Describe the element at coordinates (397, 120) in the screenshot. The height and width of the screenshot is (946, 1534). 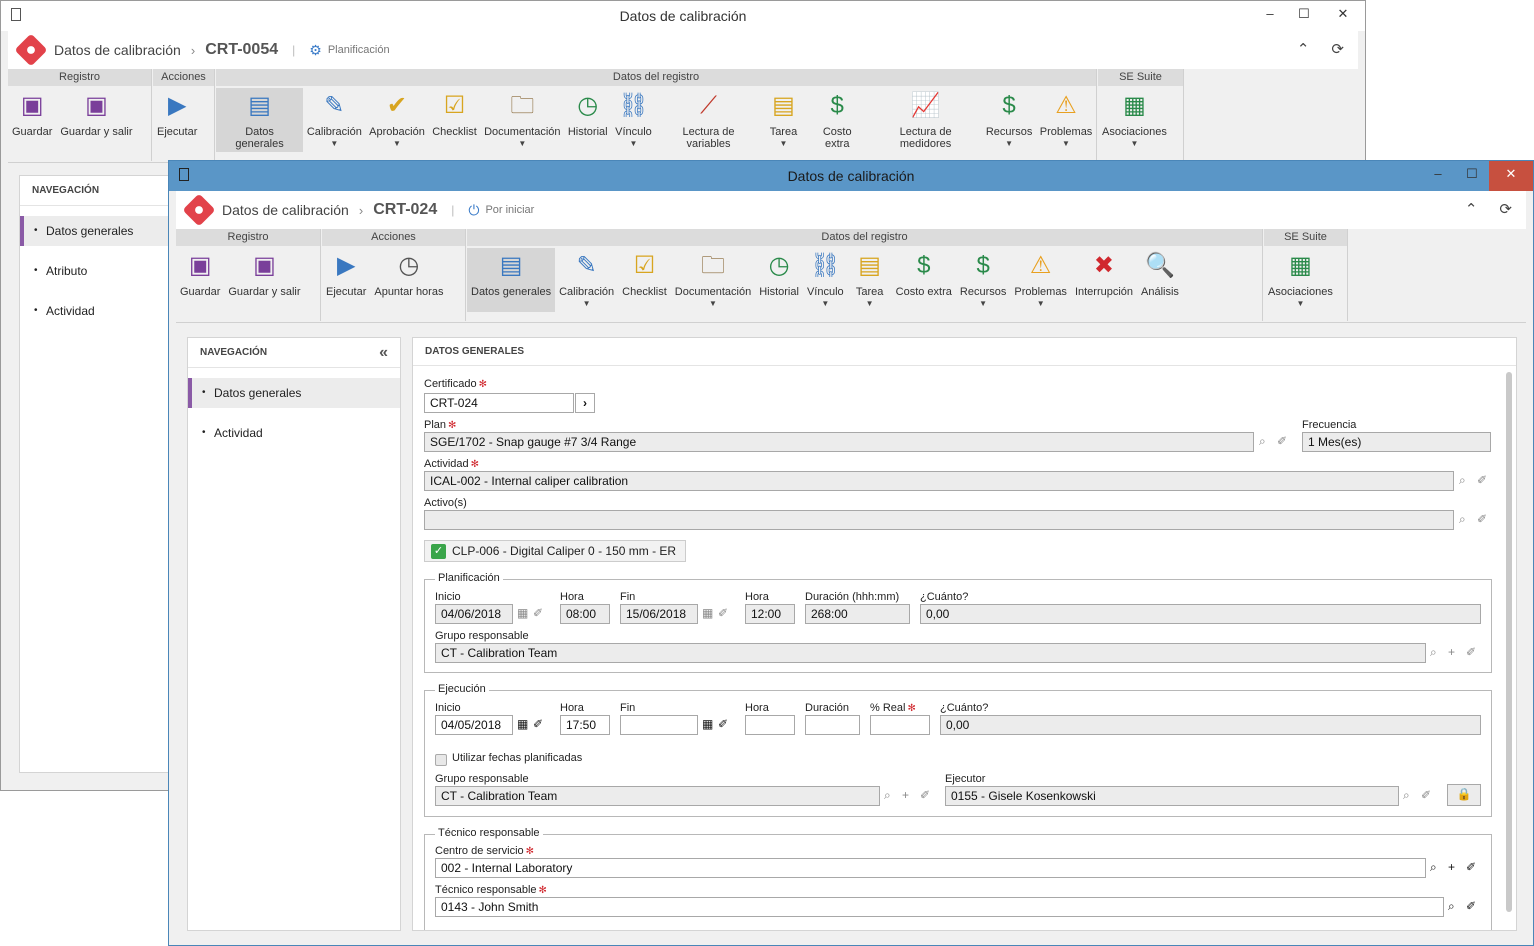
I see `approval-button: ✔ Aprobación ▼` at that location.